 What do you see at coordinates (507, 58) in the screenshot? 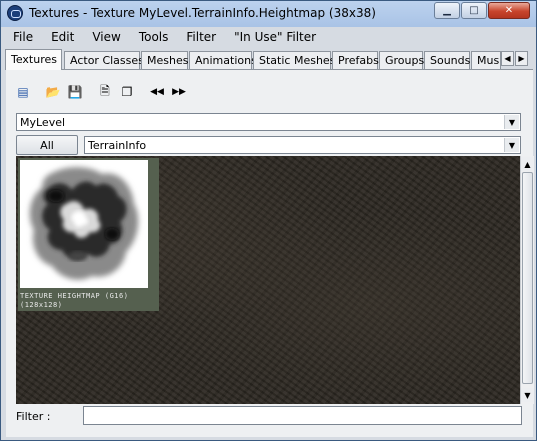
I see `tab-scroll-left-icon: ◀` at bounding box center [507, 58].